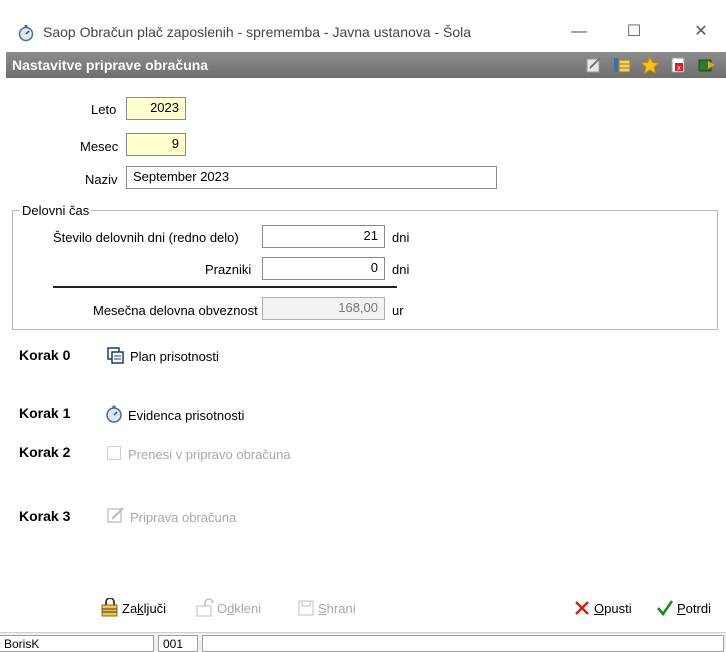 This screenshot has height=652, width=726. I want to click on naziv-input: September 2023, so click(311, 177).